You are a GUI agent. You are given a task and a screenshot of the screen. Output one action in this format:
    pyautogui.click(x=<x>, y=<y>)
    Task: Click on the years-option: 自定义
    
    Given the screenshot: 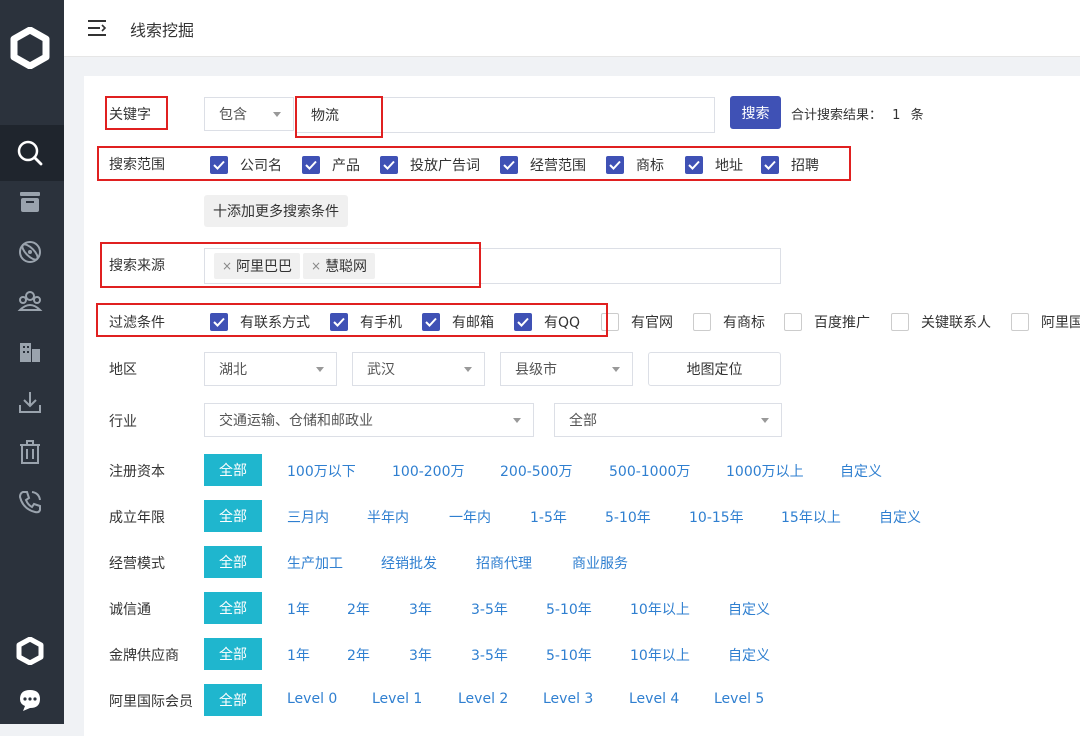 What is the action you would take?
    pyautogui.click(x=900, y=517)
    